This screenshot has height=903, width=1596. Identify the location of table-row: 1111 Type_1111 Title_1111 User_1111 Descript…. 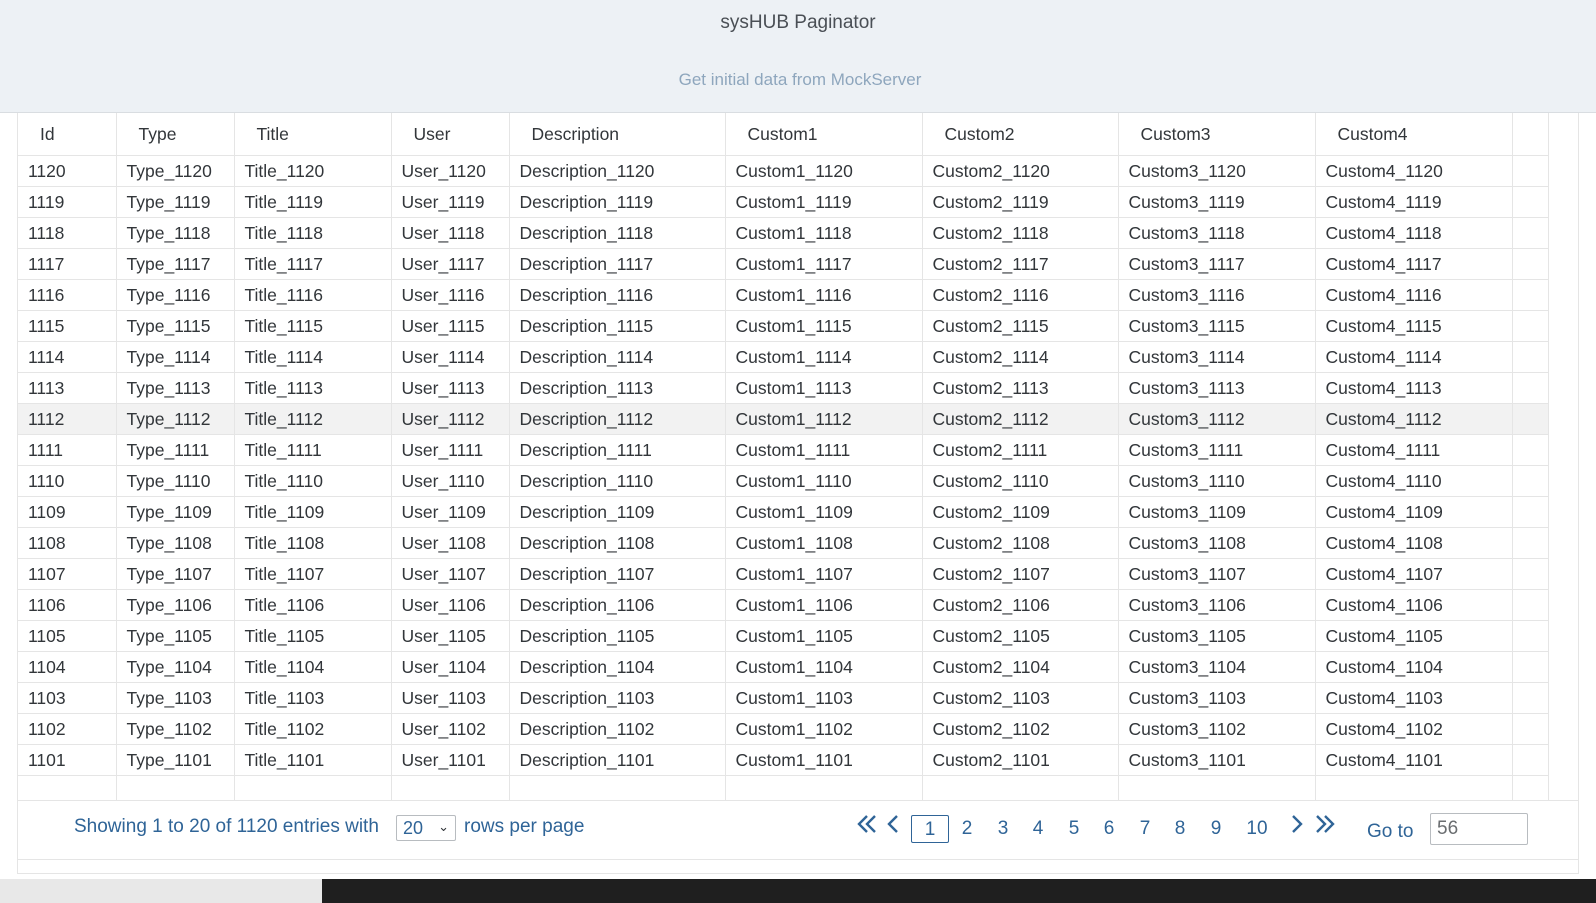
(783, 450).